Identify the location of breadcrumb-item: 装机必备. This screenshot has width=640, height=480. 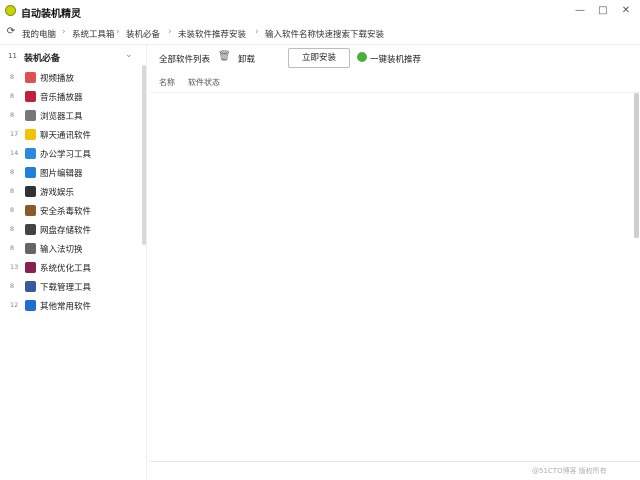
(143, 34).